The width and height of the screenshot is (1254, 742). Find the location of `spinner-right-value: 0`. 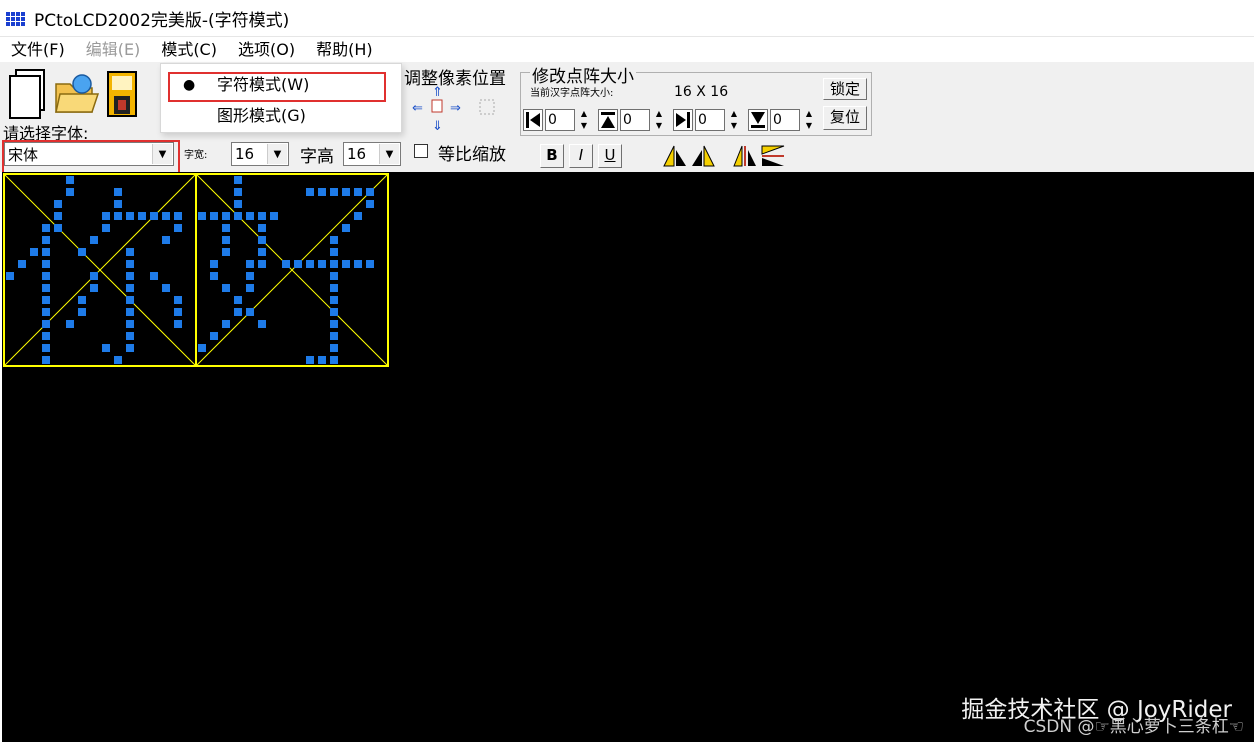

spinner-right-value: 0 is located at coordinates (710, 120).